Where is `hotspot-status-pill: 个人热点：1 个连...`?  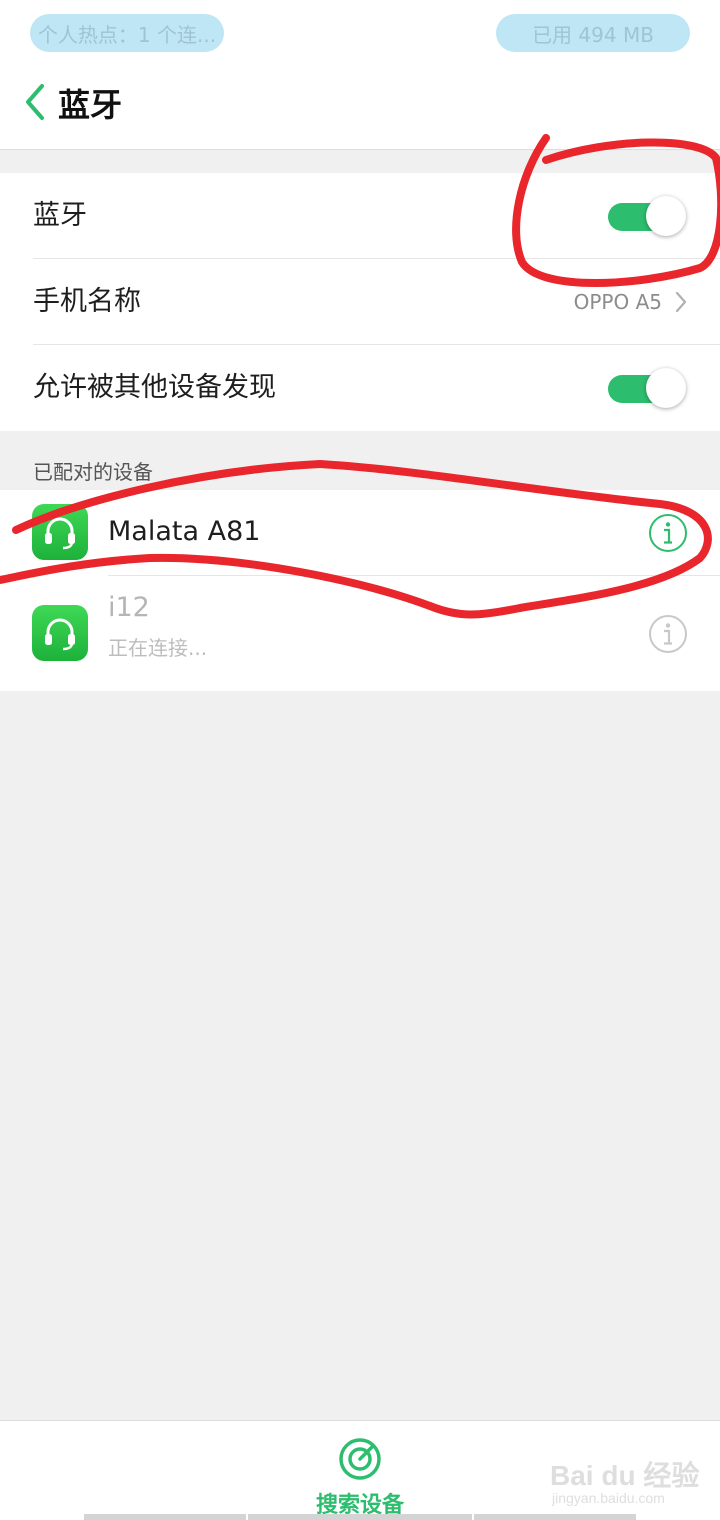
hotspot-status-pill: 个人热点：1 个连... is located at coordinates (127, 33).